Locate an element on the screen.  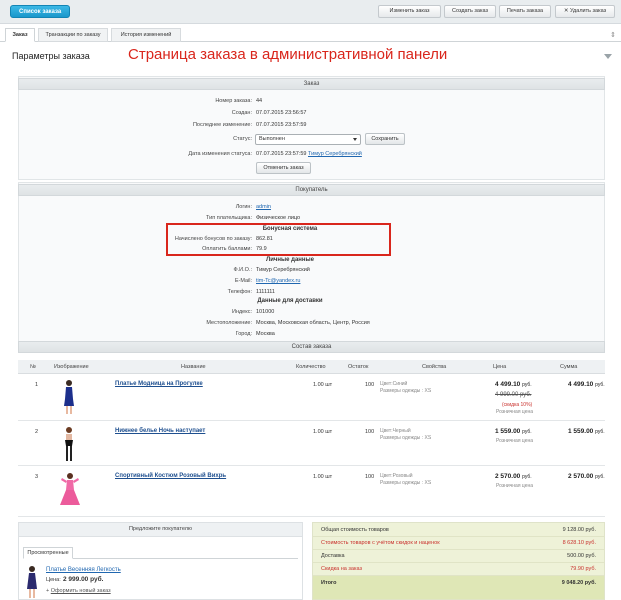
row-number: 1 is located at coordinates (37, 385).